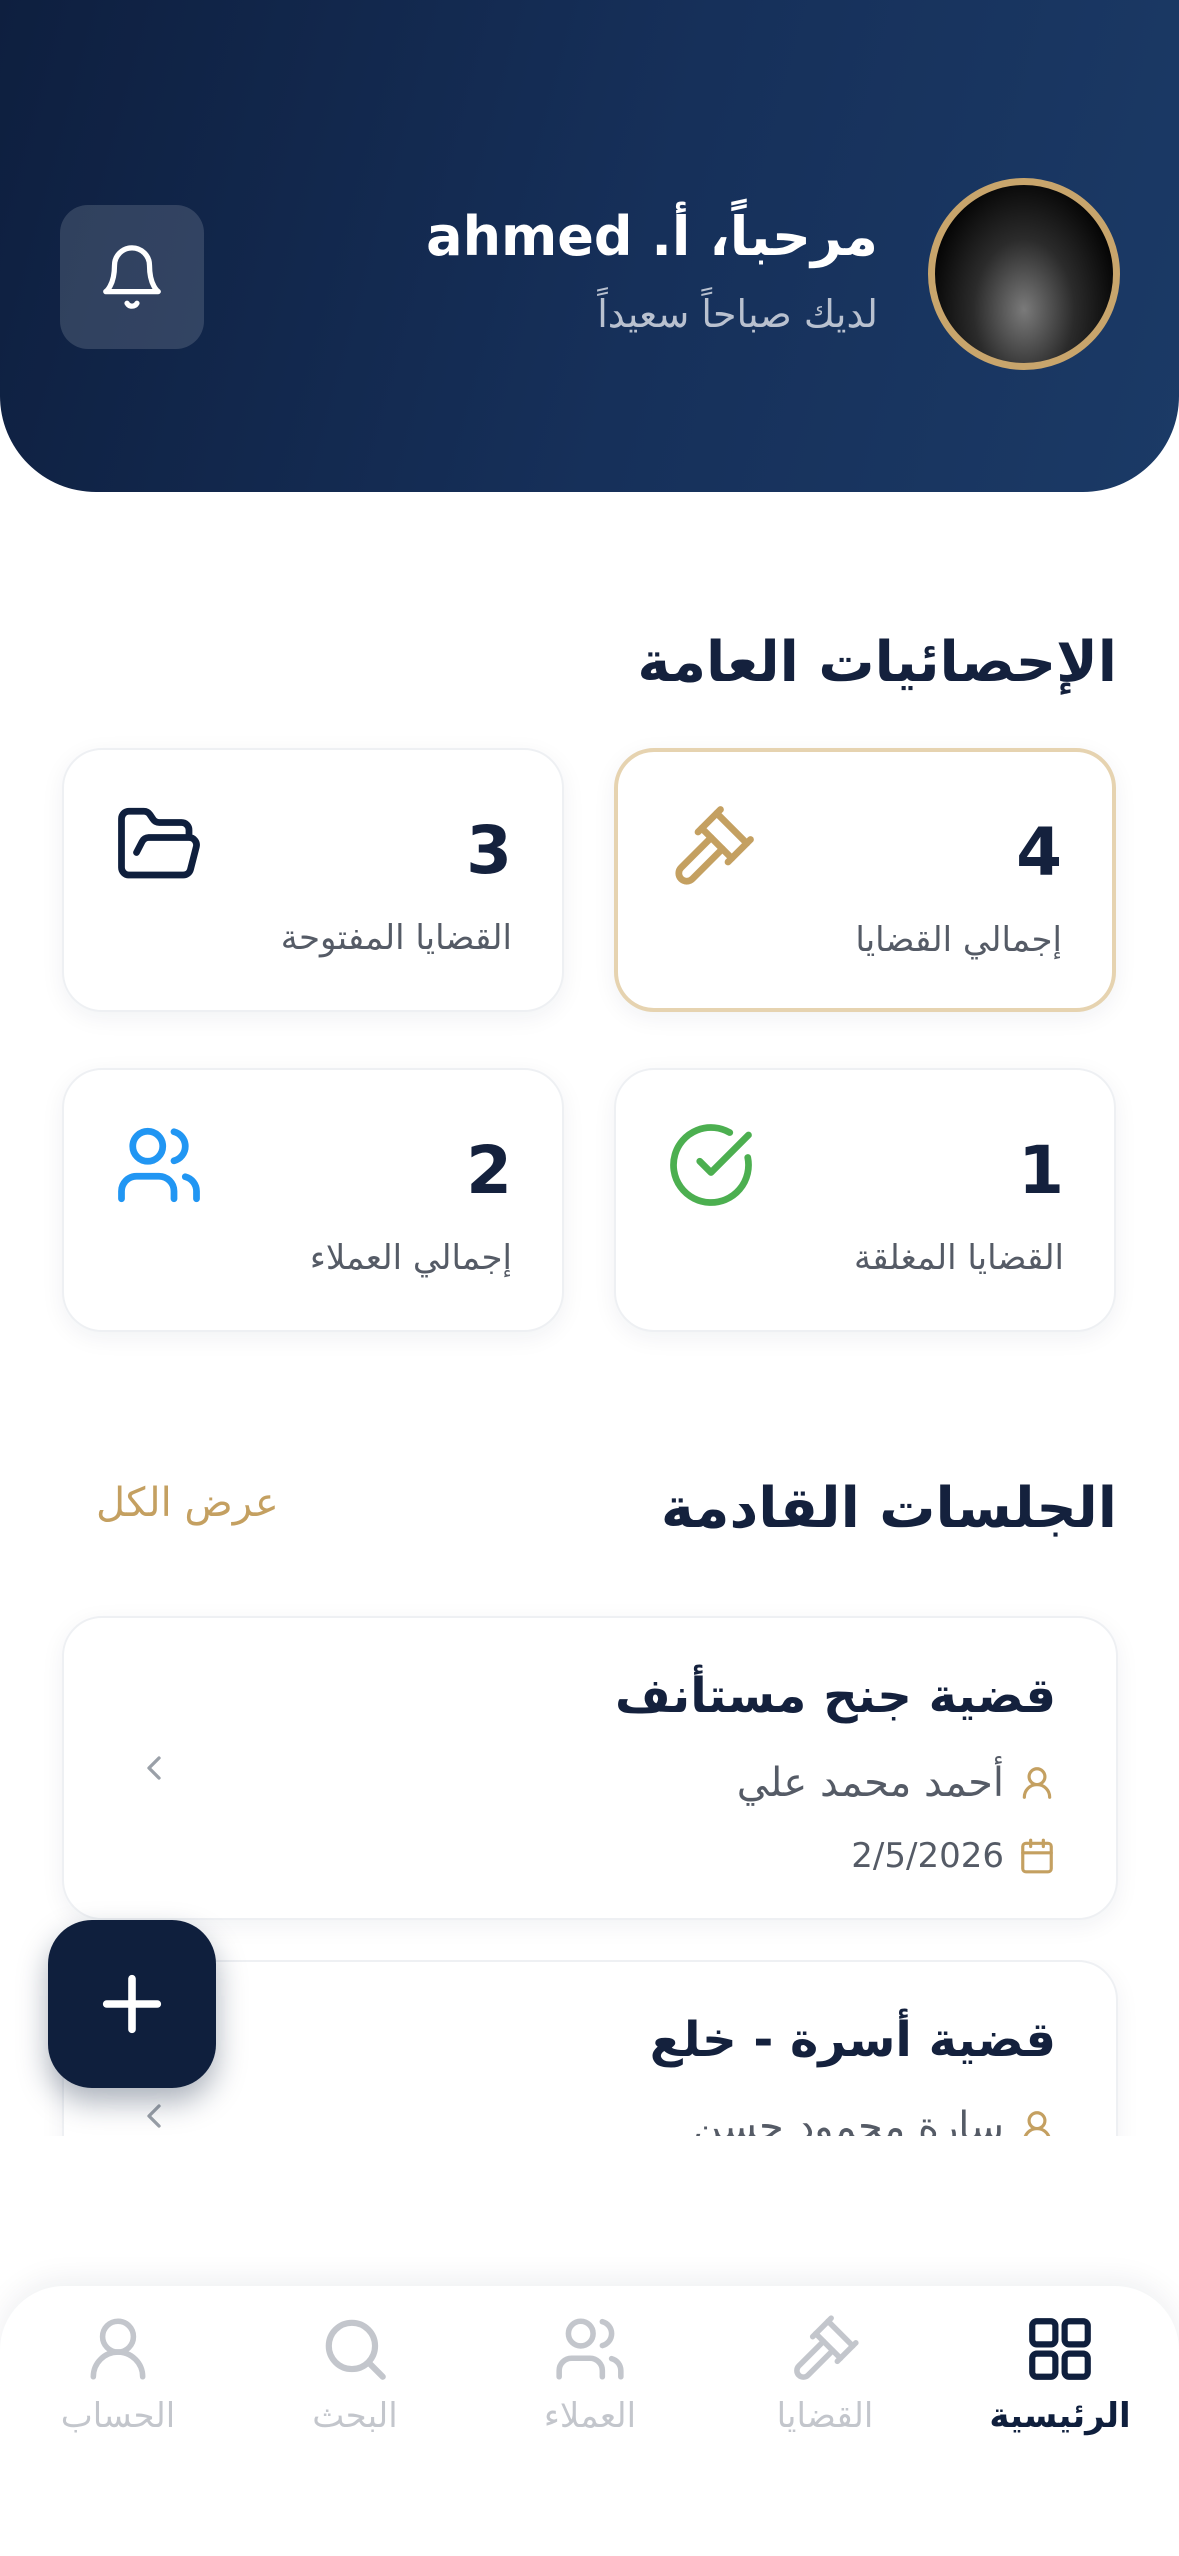 The image size is (1179, 2556). I want to click on session-client: أحمد محمد علي, so click(870, 1783).